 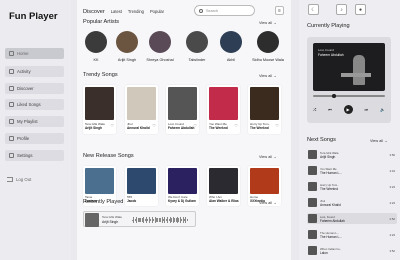 What do you see at coordinates (366, 109) in the screenshot?
I see `next-icon: ⏭` at bounding box center [366, 109].